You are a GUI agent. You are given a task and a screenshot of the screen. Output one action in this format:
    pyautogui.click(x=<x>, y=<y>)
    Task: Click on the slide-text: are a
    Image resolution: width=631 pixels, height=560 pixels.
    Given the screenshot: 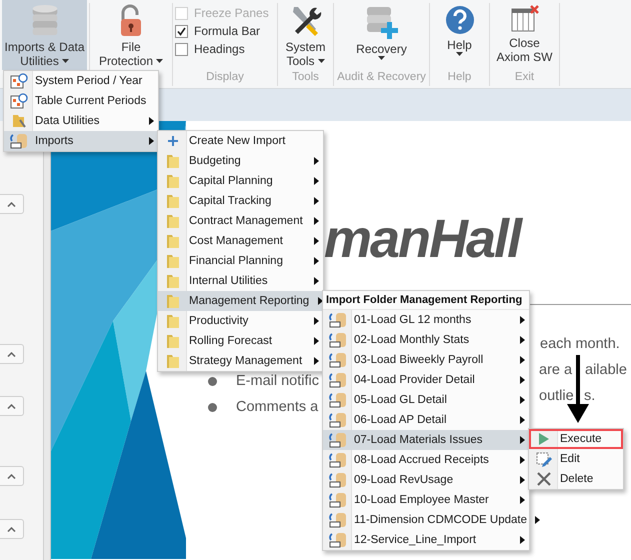 What is the action you would take?
    pyautogui.click(x=555, y=370)
    